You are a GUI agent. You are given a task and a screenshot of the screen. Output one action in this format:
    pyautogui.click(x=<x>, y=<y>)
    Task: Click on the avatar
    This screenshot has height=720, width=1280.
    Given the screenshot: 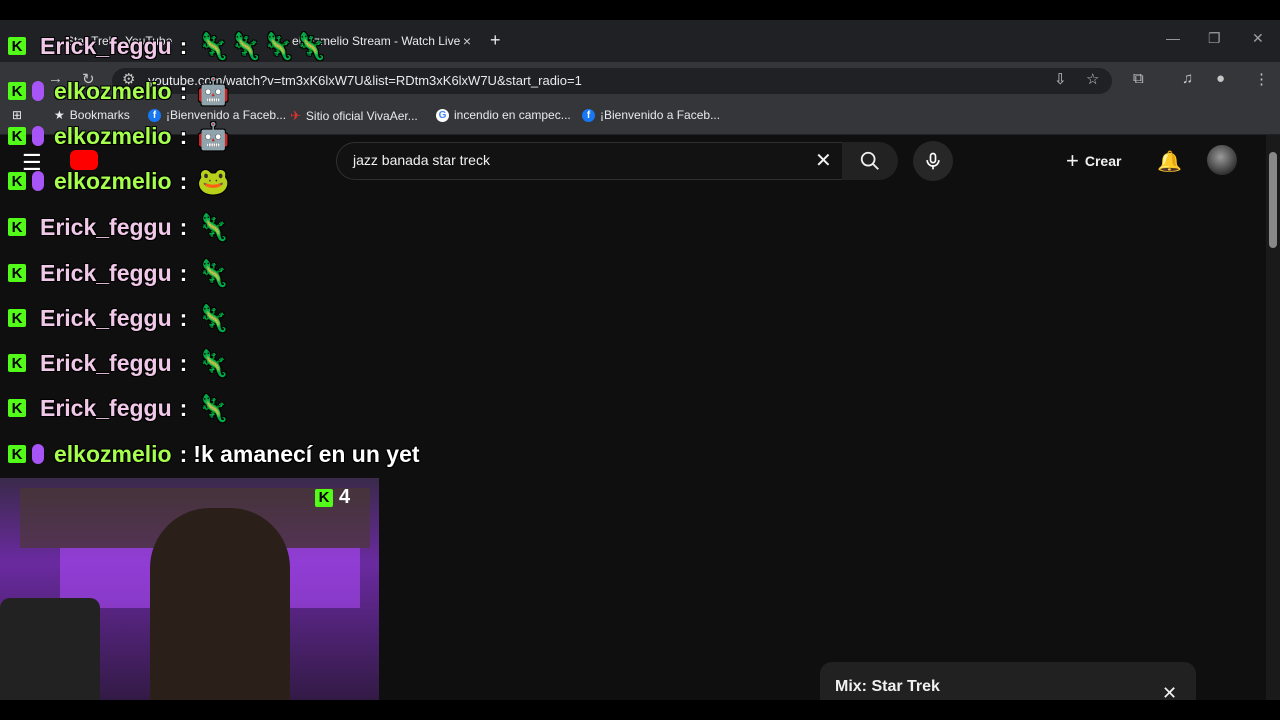 What is the action you would take?
    pyautogui.click(x=1222, y=160)
    